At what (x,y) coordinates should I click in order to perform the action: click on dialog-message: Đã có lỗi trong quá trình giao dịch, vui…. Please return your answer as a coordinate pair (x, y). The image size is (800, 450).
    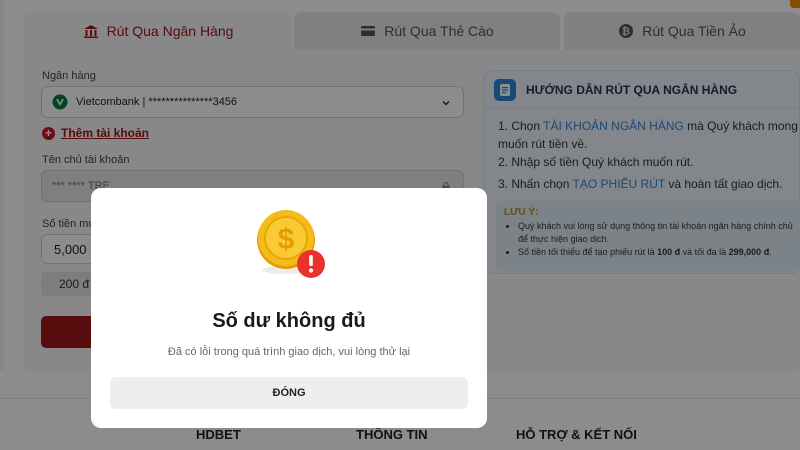
    Looking at the image, I should click on (289, 352).